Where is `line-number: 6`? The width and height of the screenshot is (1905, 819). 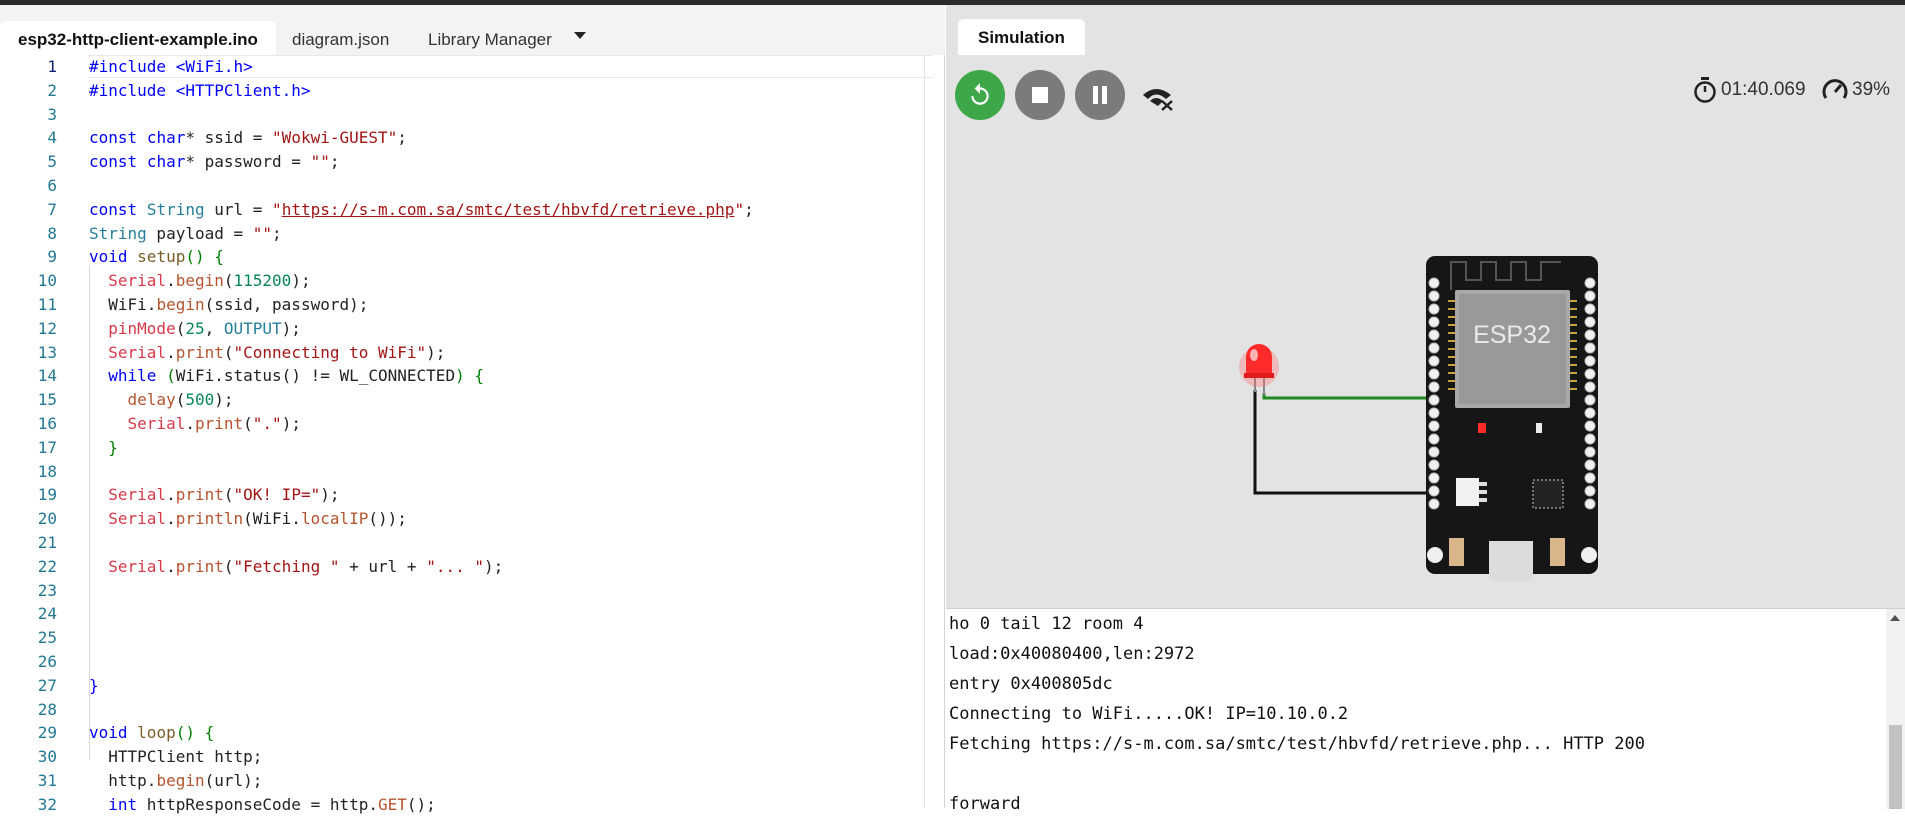
line-number: 6 is located at coordinates (52, 185).